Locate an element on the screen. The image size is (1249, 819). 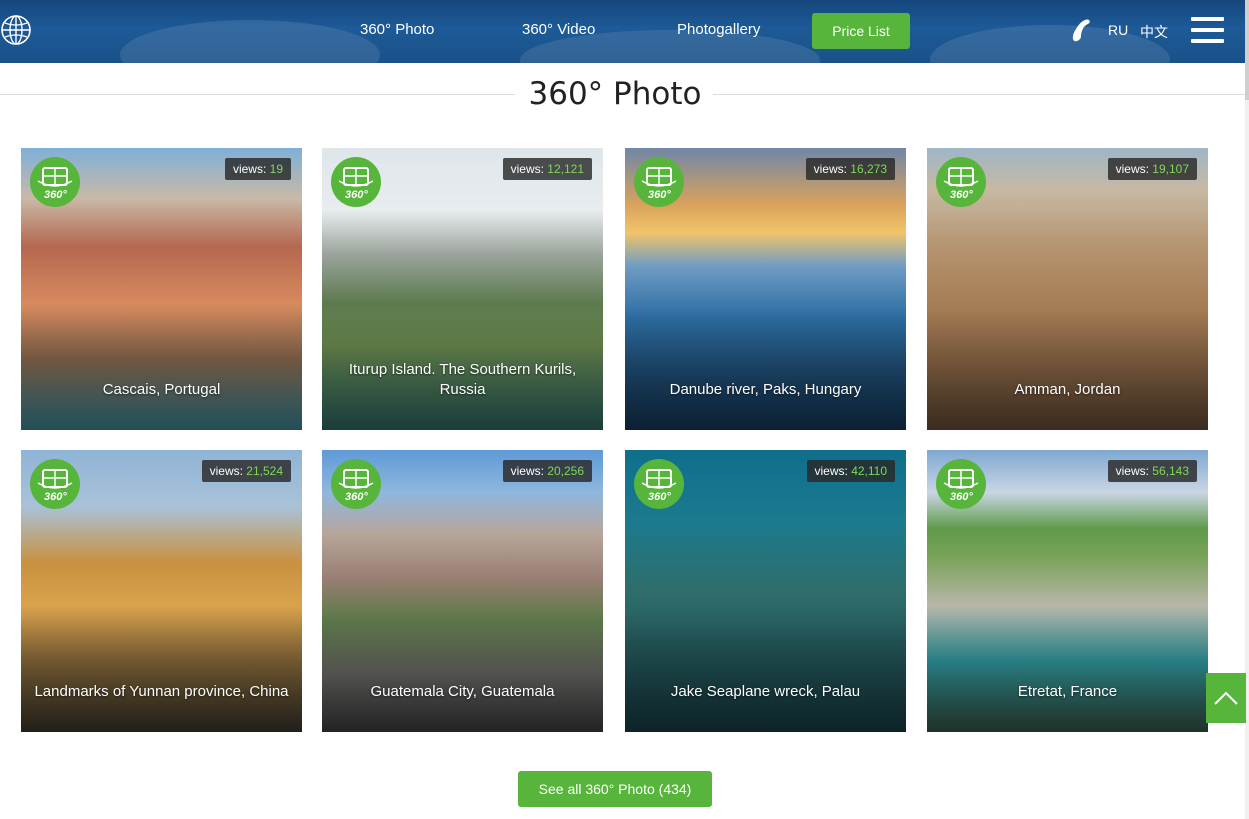
card-caption: Landmarks of Yunnan province, China is located at coordinates (161, 692).